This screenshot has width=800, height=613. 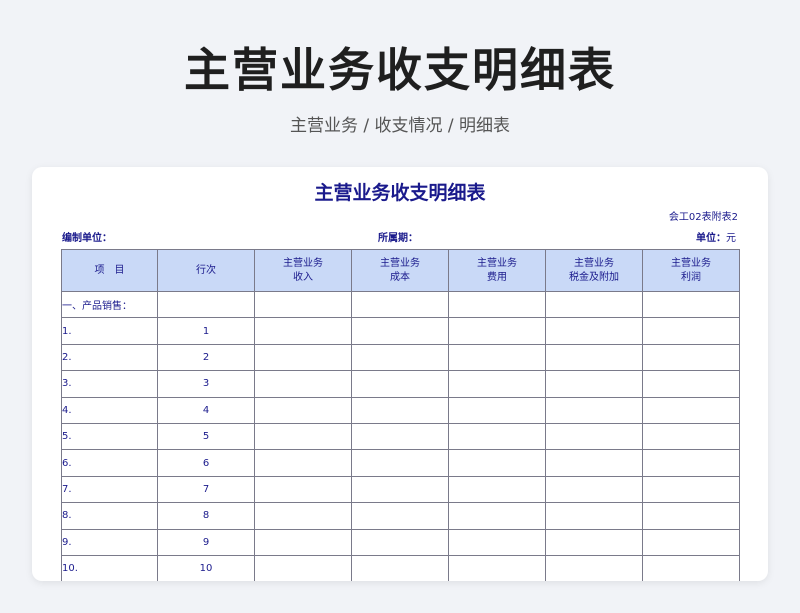 I want to click on row-item-label: 5., so click(x=109, y=436).